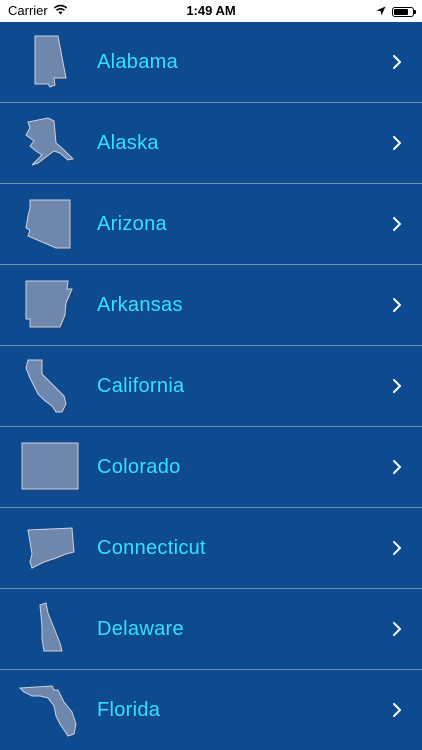 The height and width of the screenshot is (750, 422). Describe the element at coordinates (139, 467) in the screenshot. I see `state-label: Colorado` at that location.